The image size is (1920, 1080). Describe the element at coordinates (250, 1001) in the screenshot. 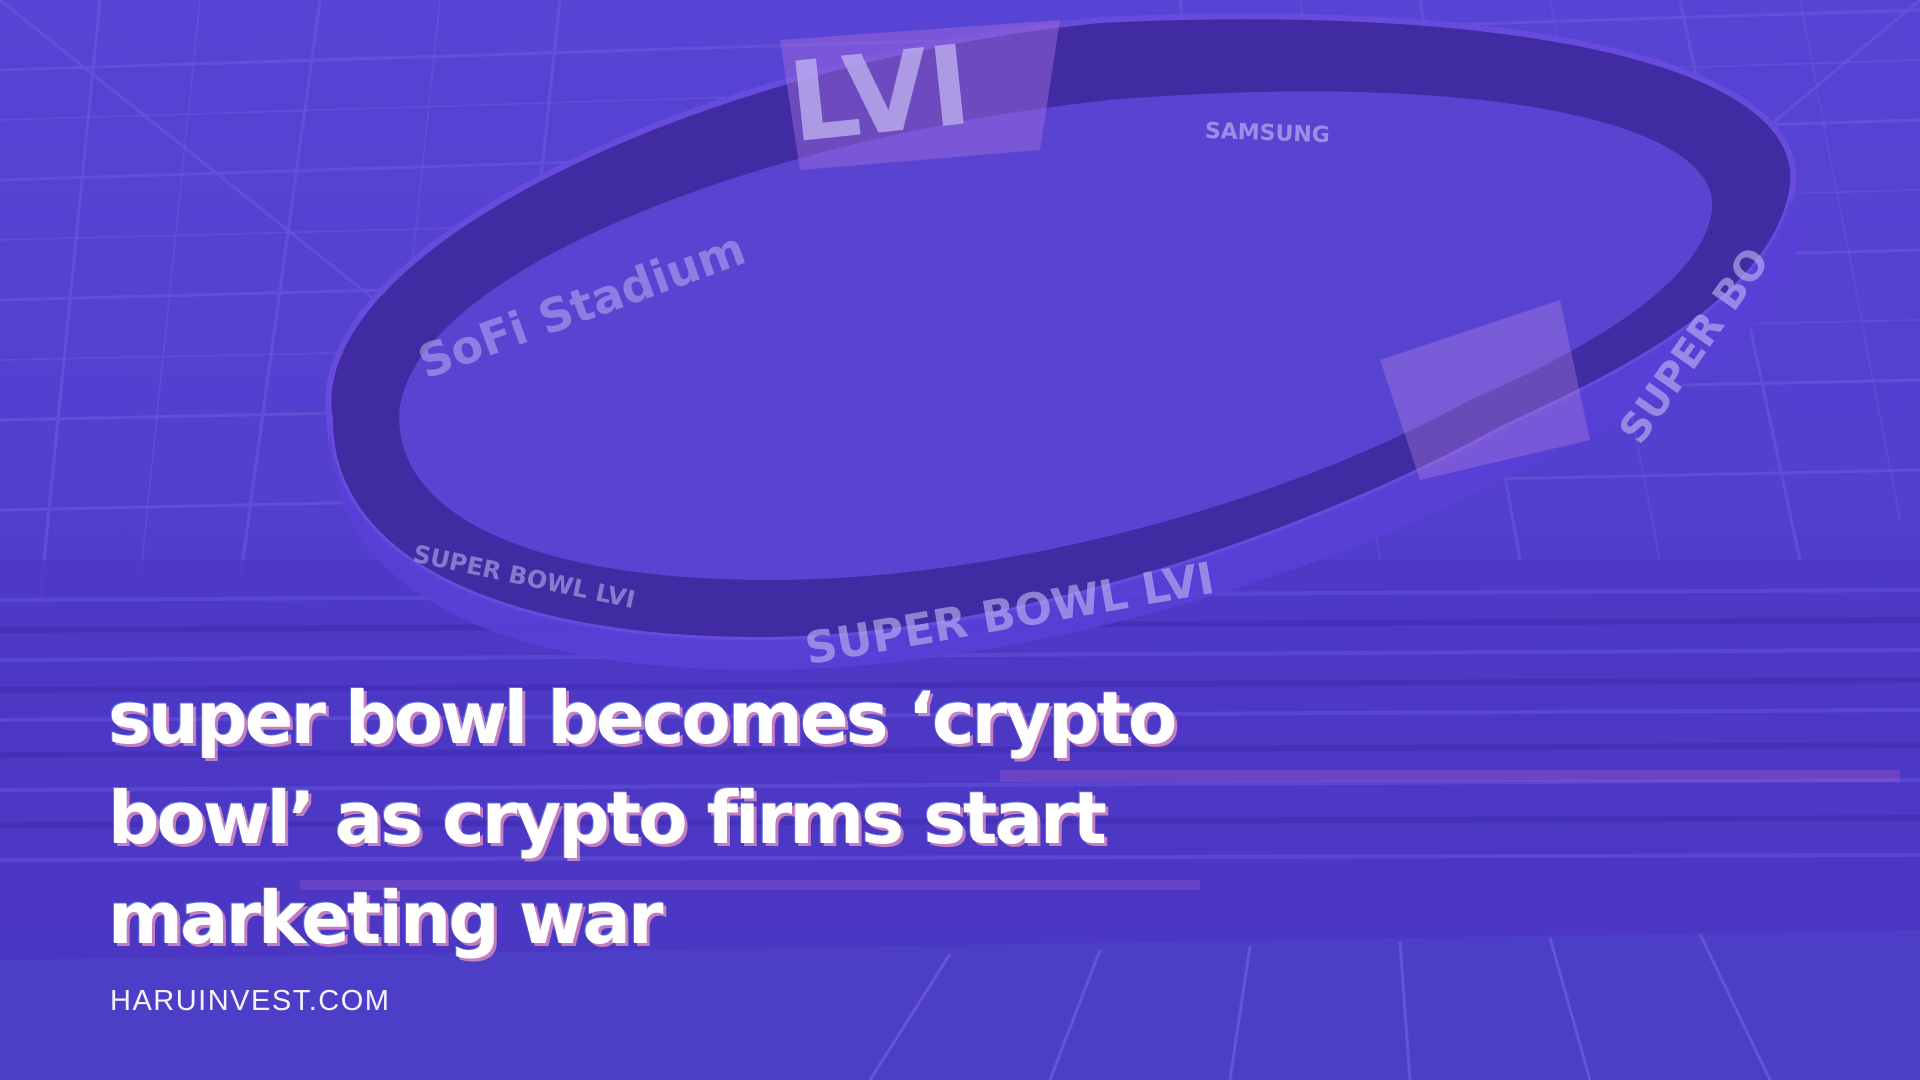

I see `source-domain: HARUINVEST.COM` at that location.